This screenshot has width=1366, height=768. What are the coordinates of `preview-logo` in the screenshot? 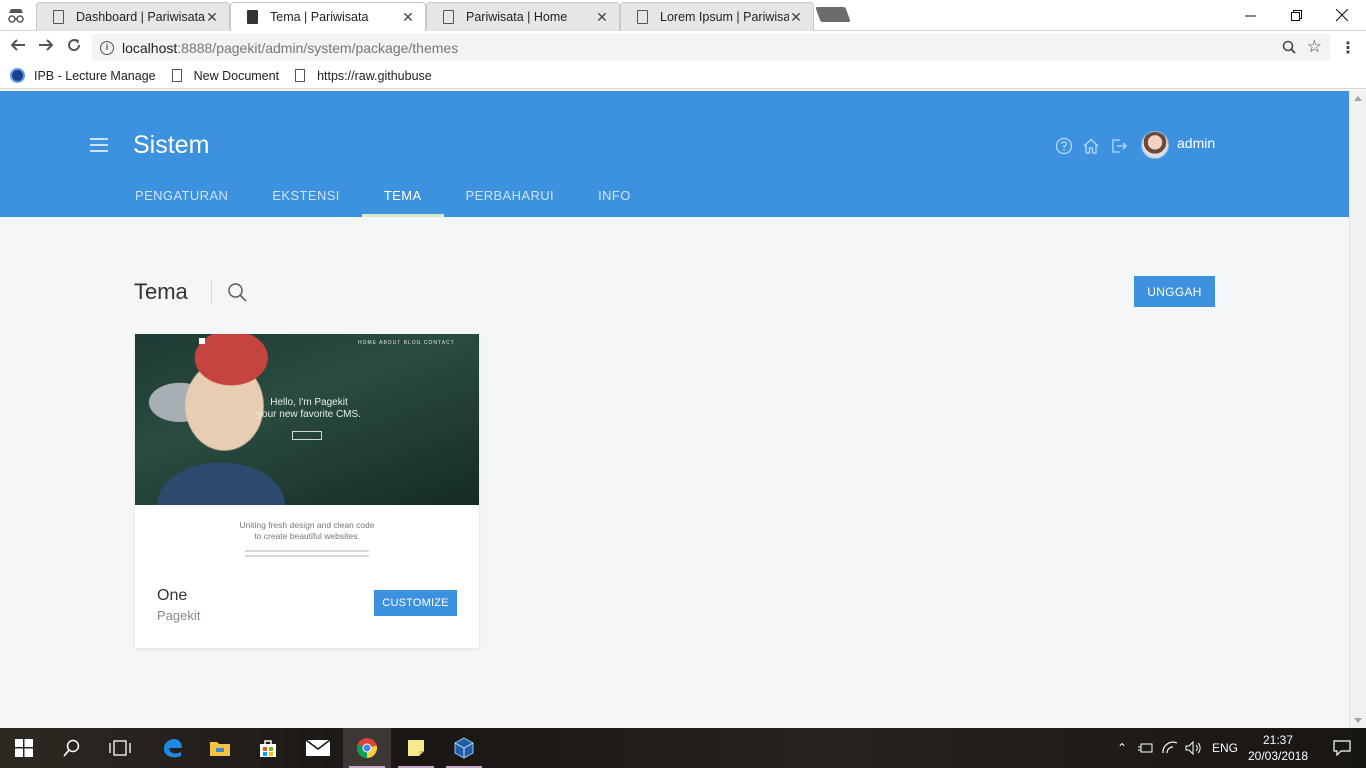 It's located at (202, 341).